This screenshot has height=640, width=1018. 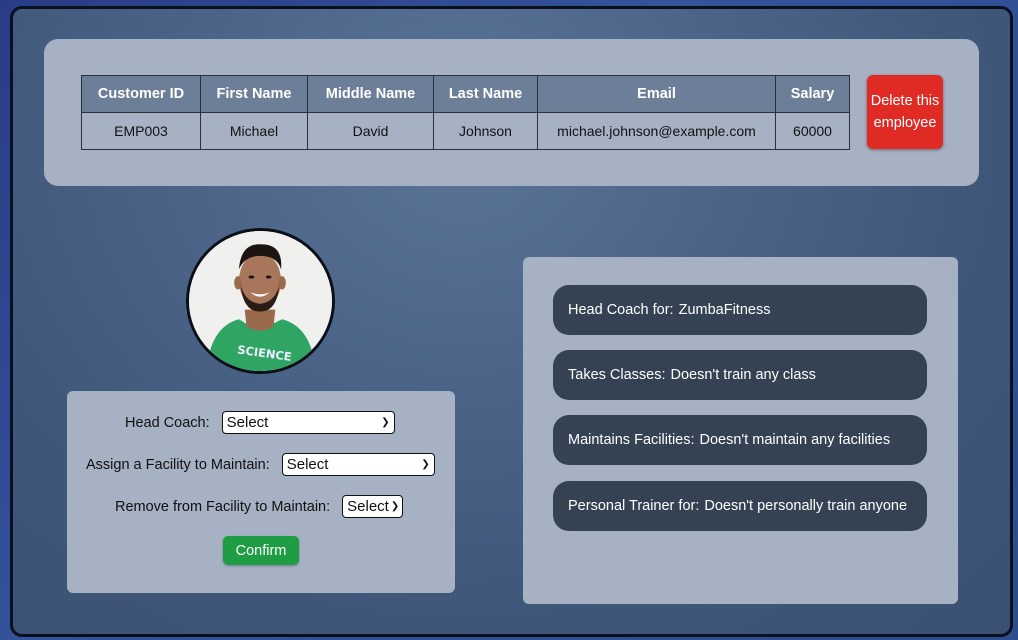 What do you see at coordinates (167, 422) in the screenshot?
I see `head-coach-label: Head Coach:` at bounding box center [167, 422].